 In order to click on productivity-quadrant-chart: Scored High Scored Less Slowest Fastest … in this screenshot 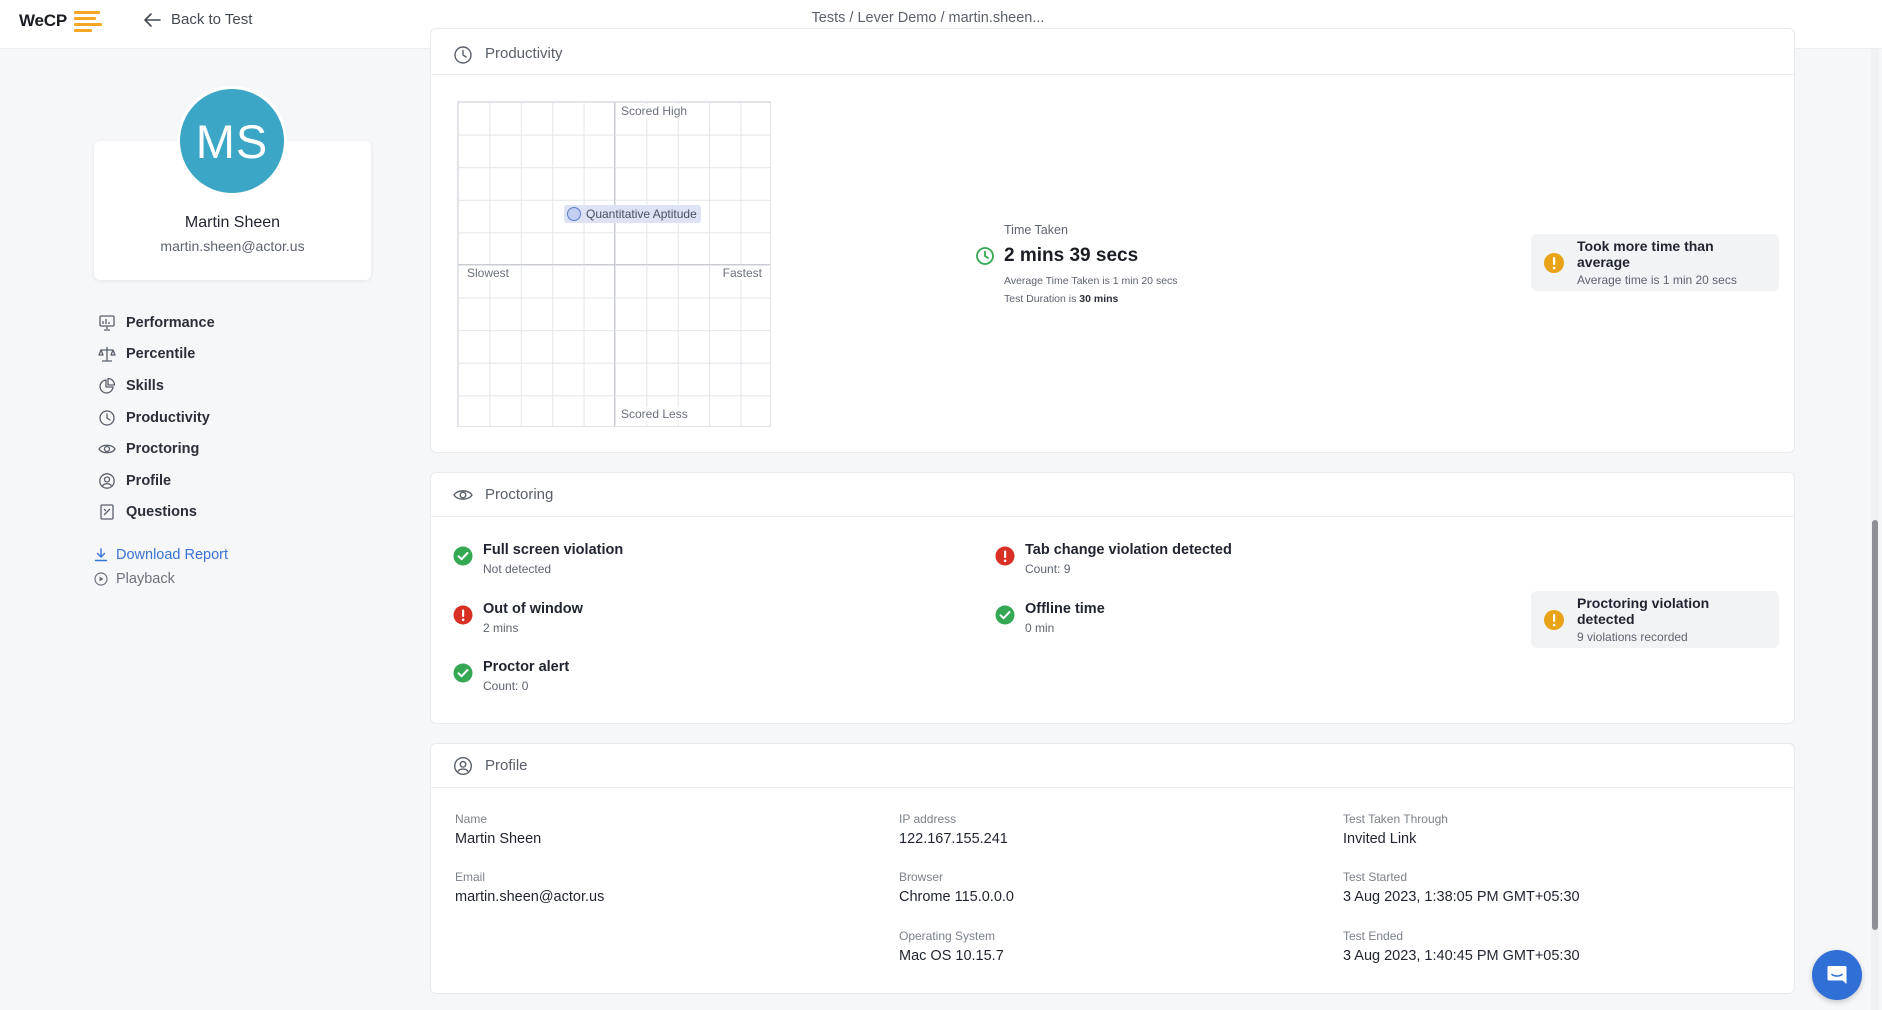, I will do `click(614, 264)`.